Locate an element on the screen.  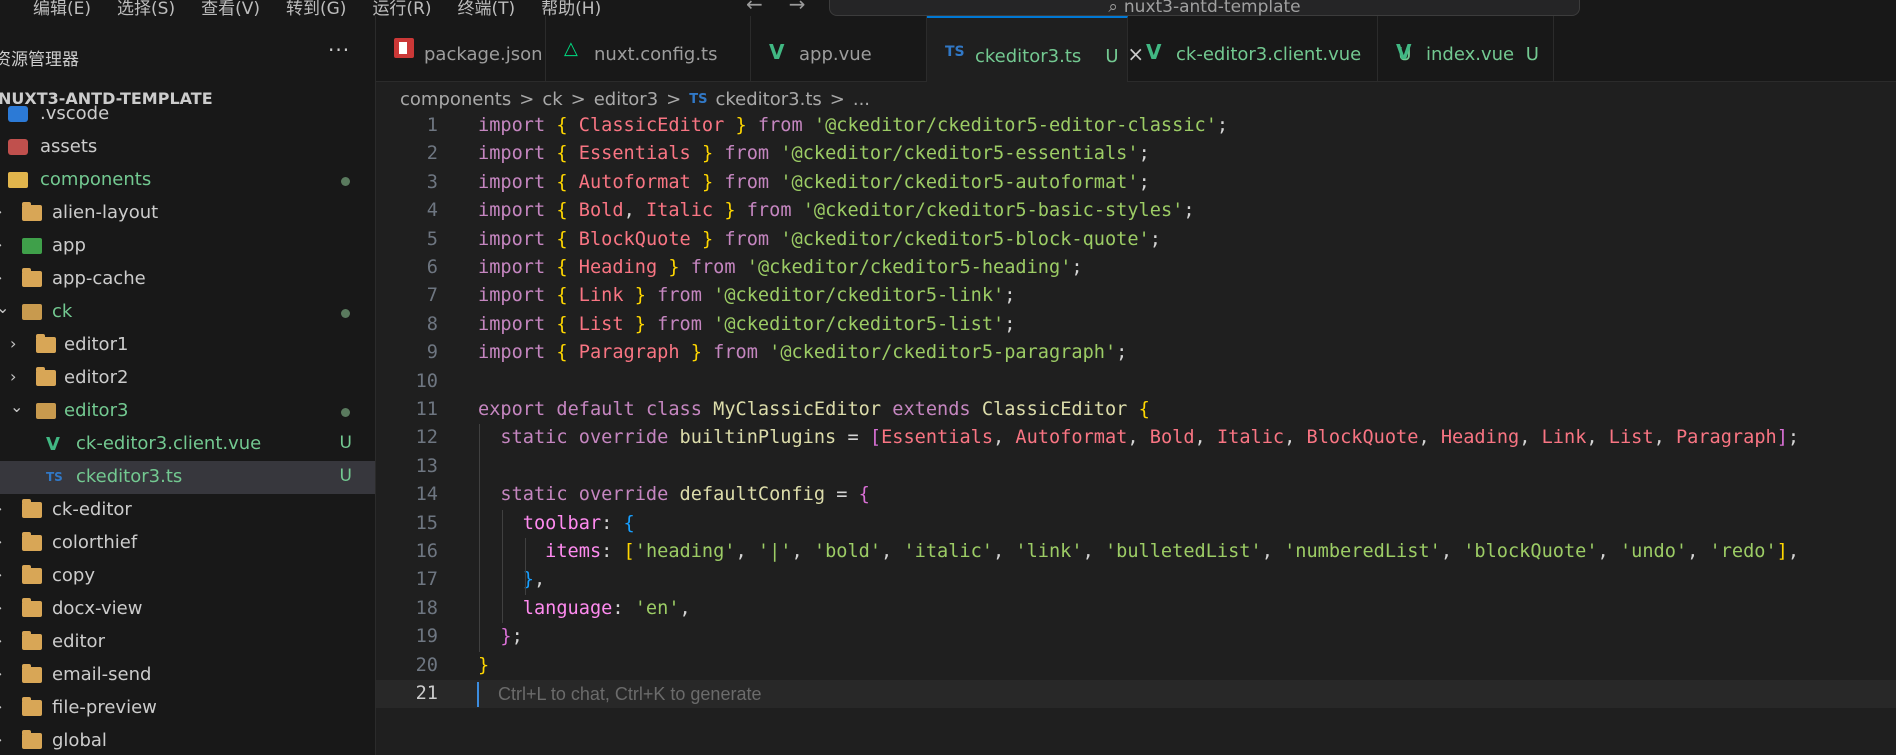
tab-label: package.json is located at coordinates (483, 54).